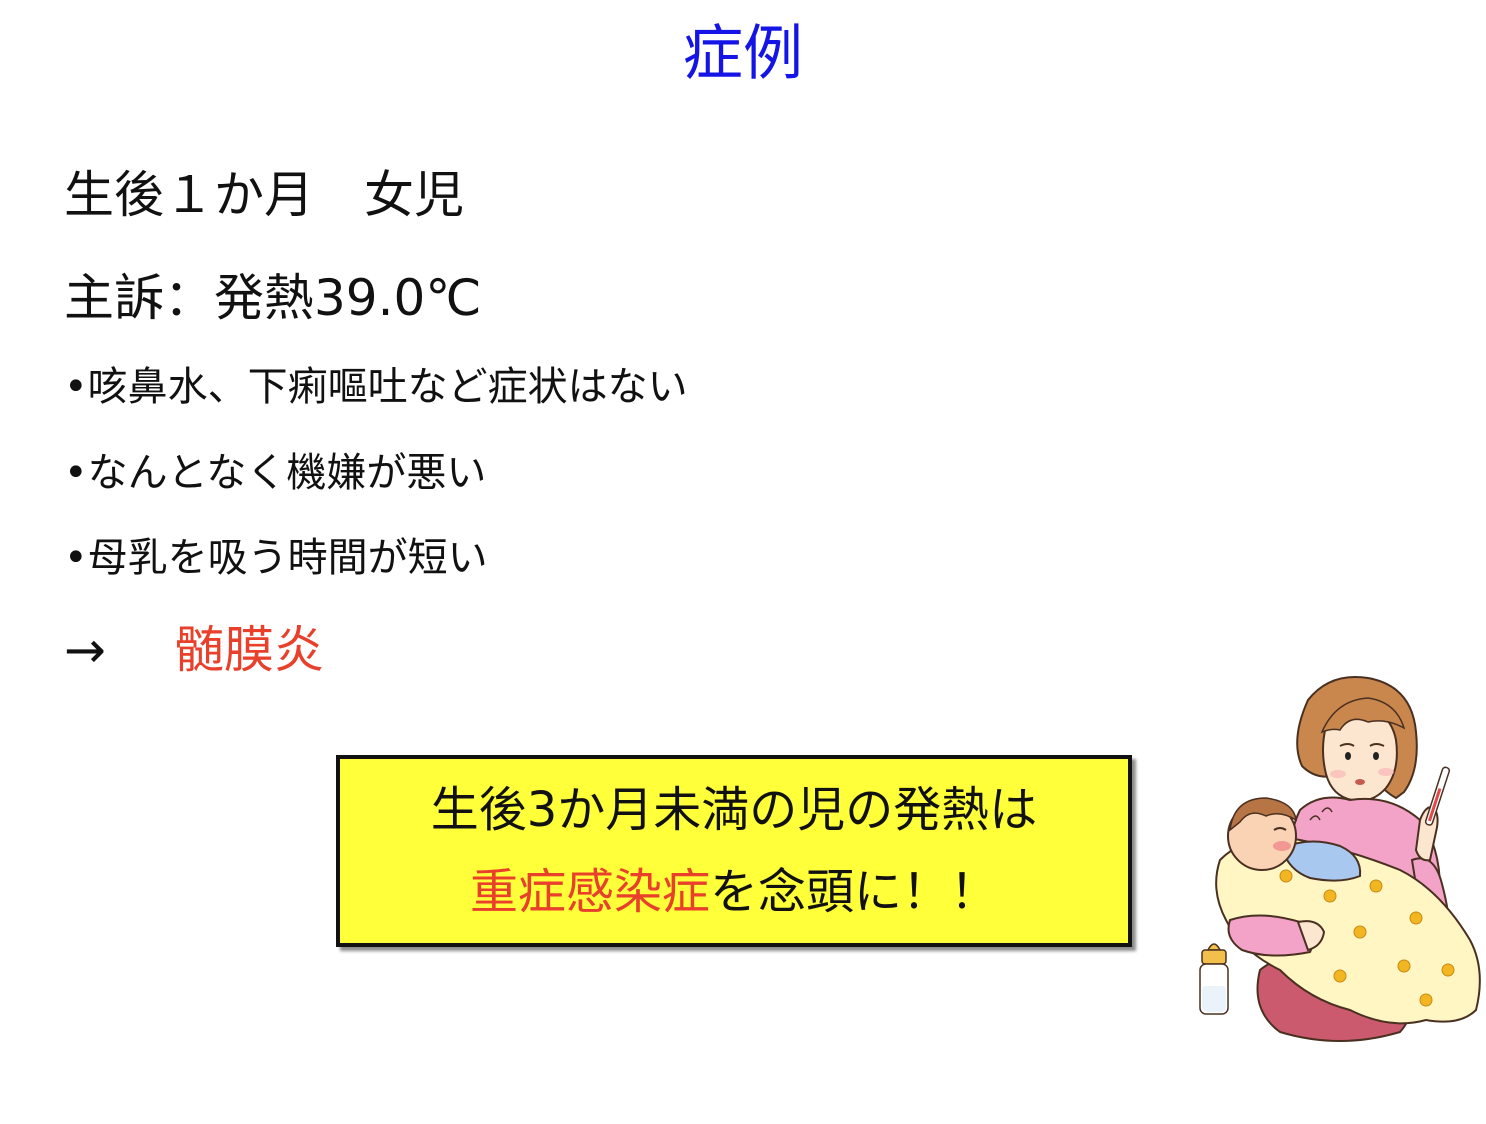 The height and width of the screenshot is (1124, 1486). I want to click on callout-line-2-rest: を念頭に！！, so click(854, 892).